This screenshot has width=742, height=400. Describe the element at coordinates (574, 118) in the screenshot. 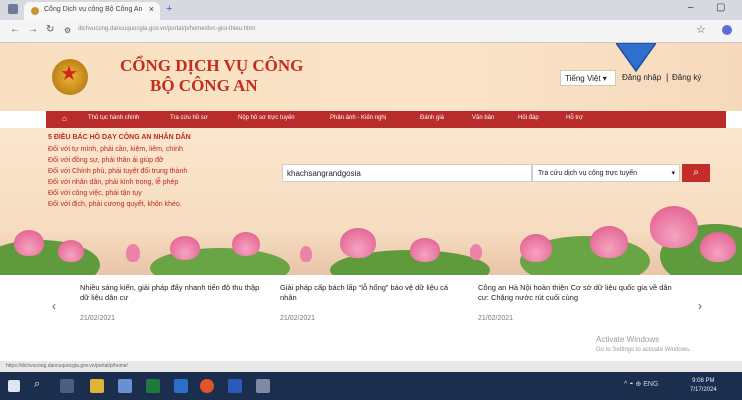

I see `menu-item-ho-tro: Hỗ trợ` at that location.